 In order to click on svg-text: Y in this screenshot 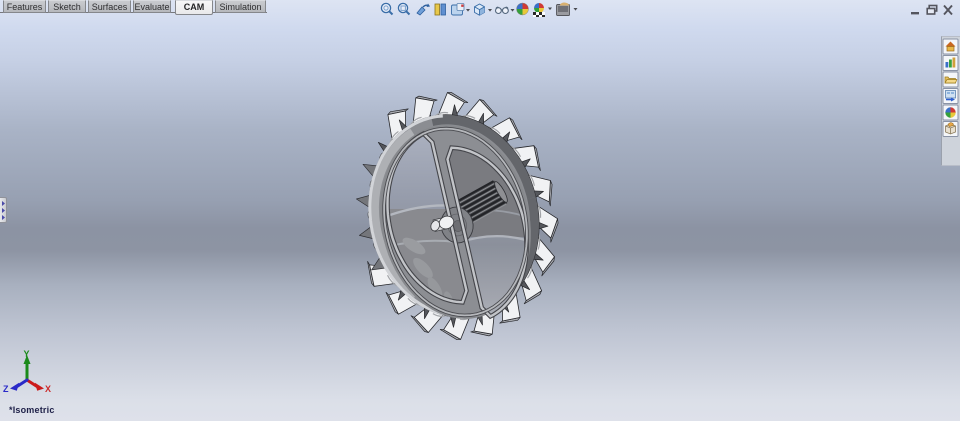, I will do `click(27, 354)`.